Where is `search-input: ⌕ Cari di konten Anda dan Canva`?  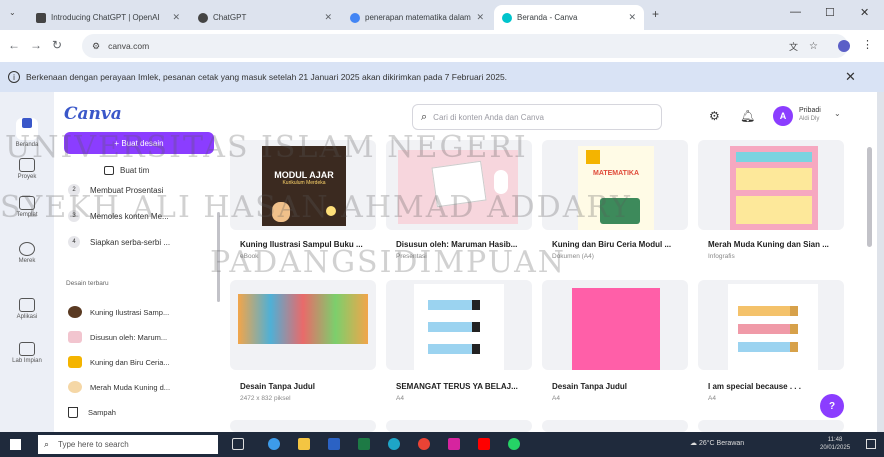 search-input: ⌕ Cari di konten Anda dan Canva is located at coordinates (537, 117).